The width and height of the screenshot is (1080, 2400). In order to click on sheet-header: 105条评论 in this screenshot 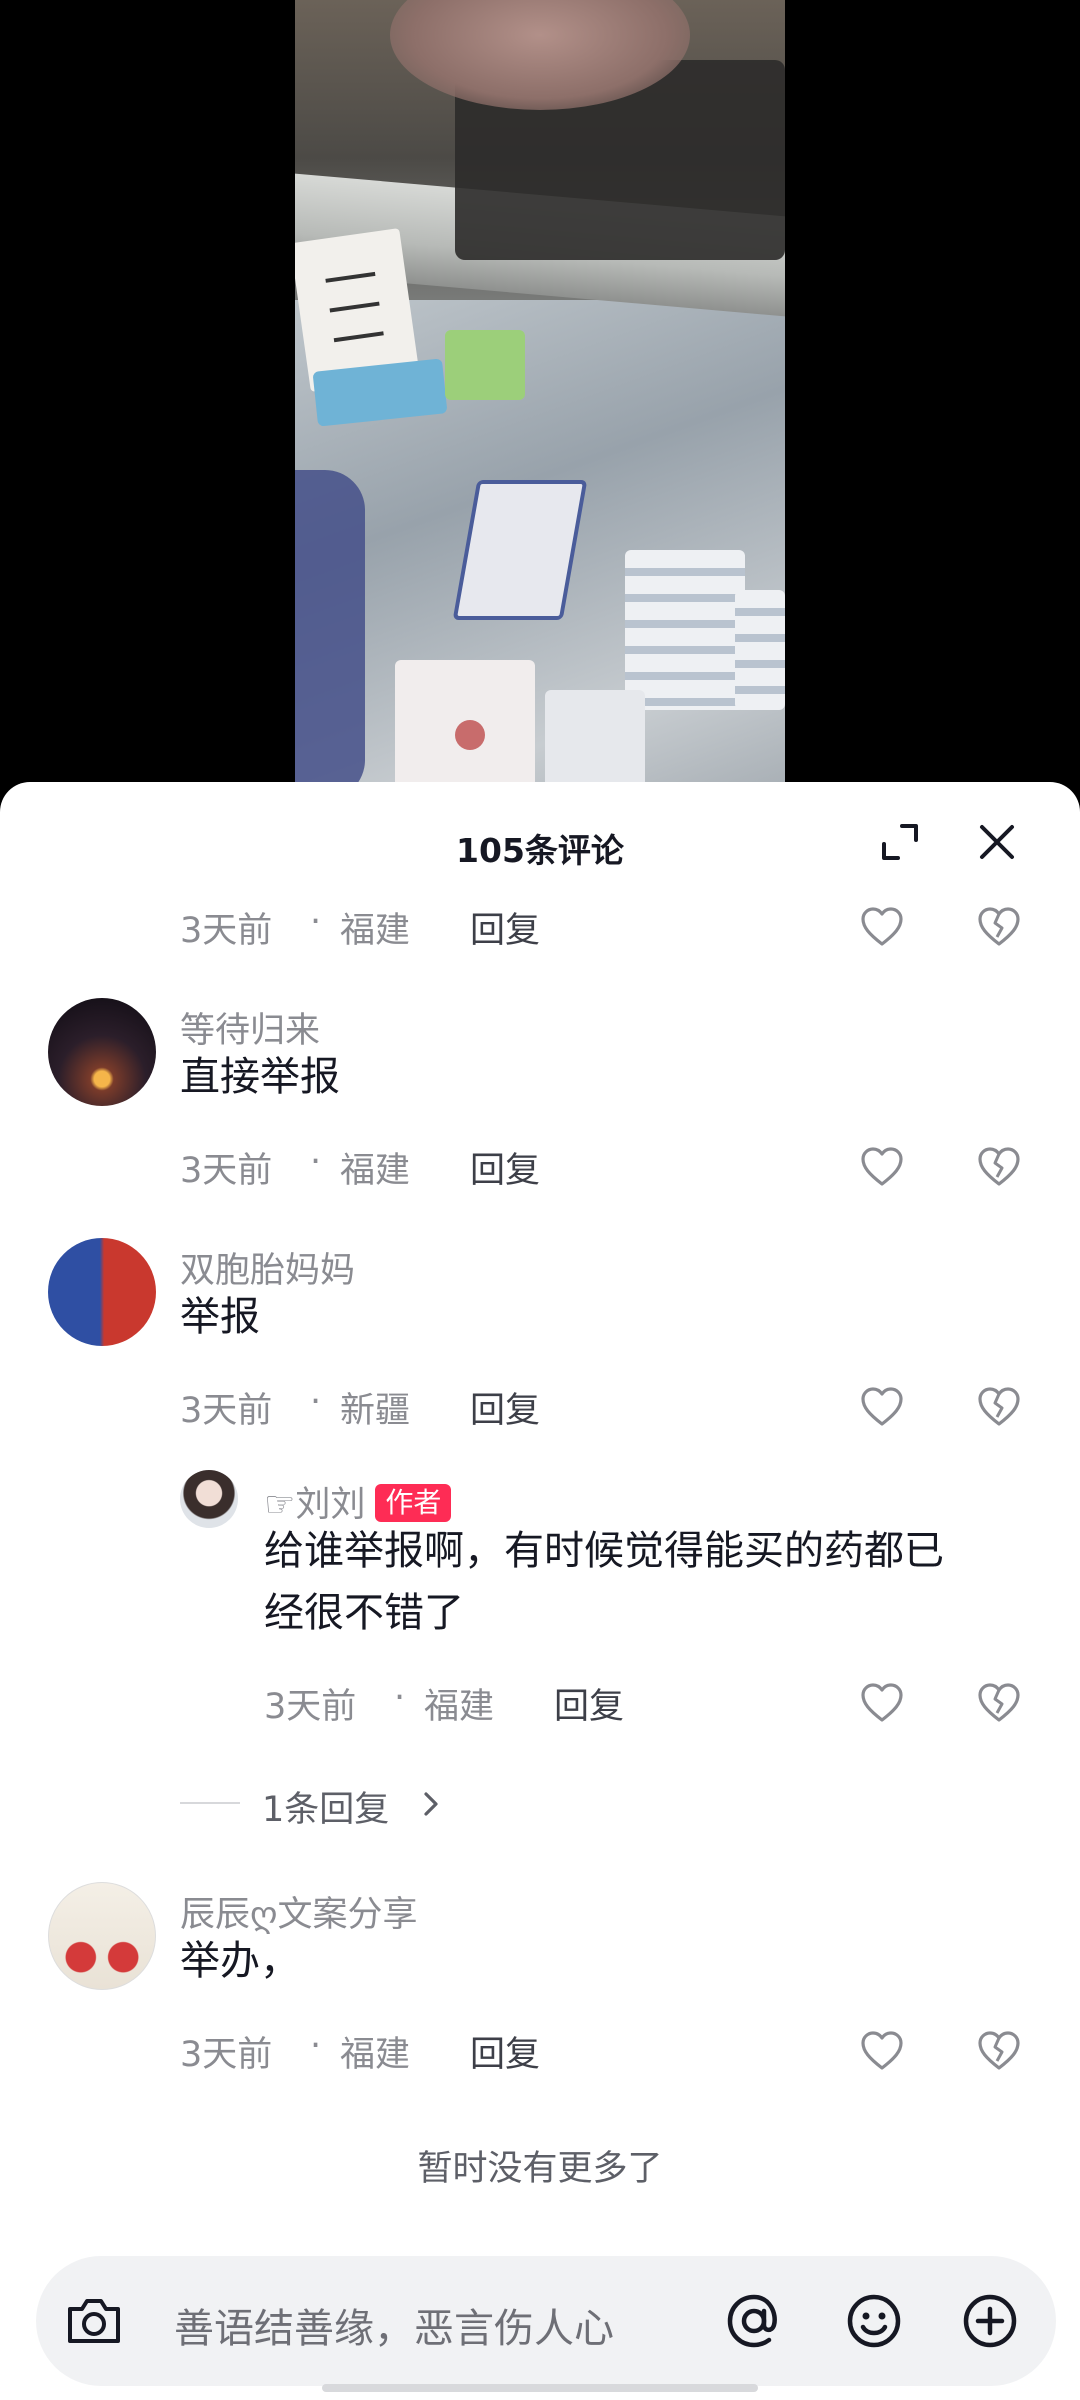, I will do `click(540, 832)`.